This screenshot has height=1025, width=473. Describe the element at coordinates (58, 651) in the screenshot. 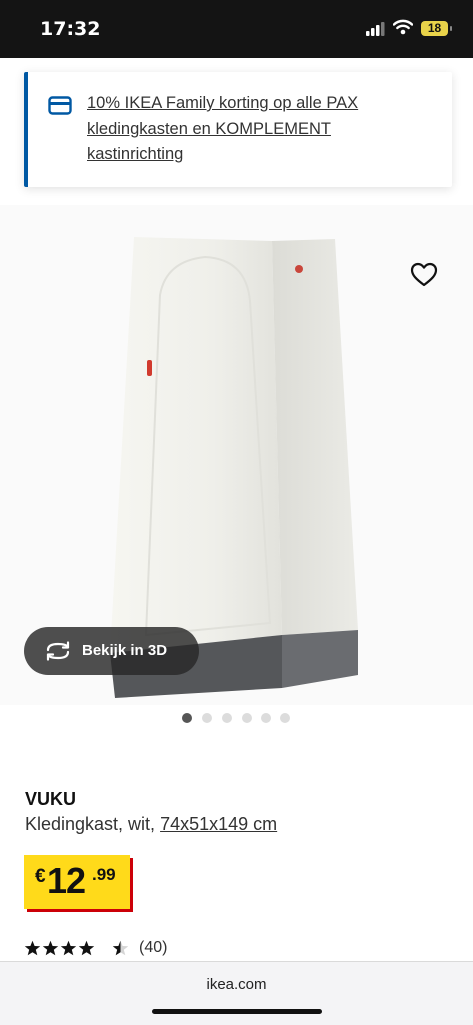

I see `rotate-3d-icon` at that location.